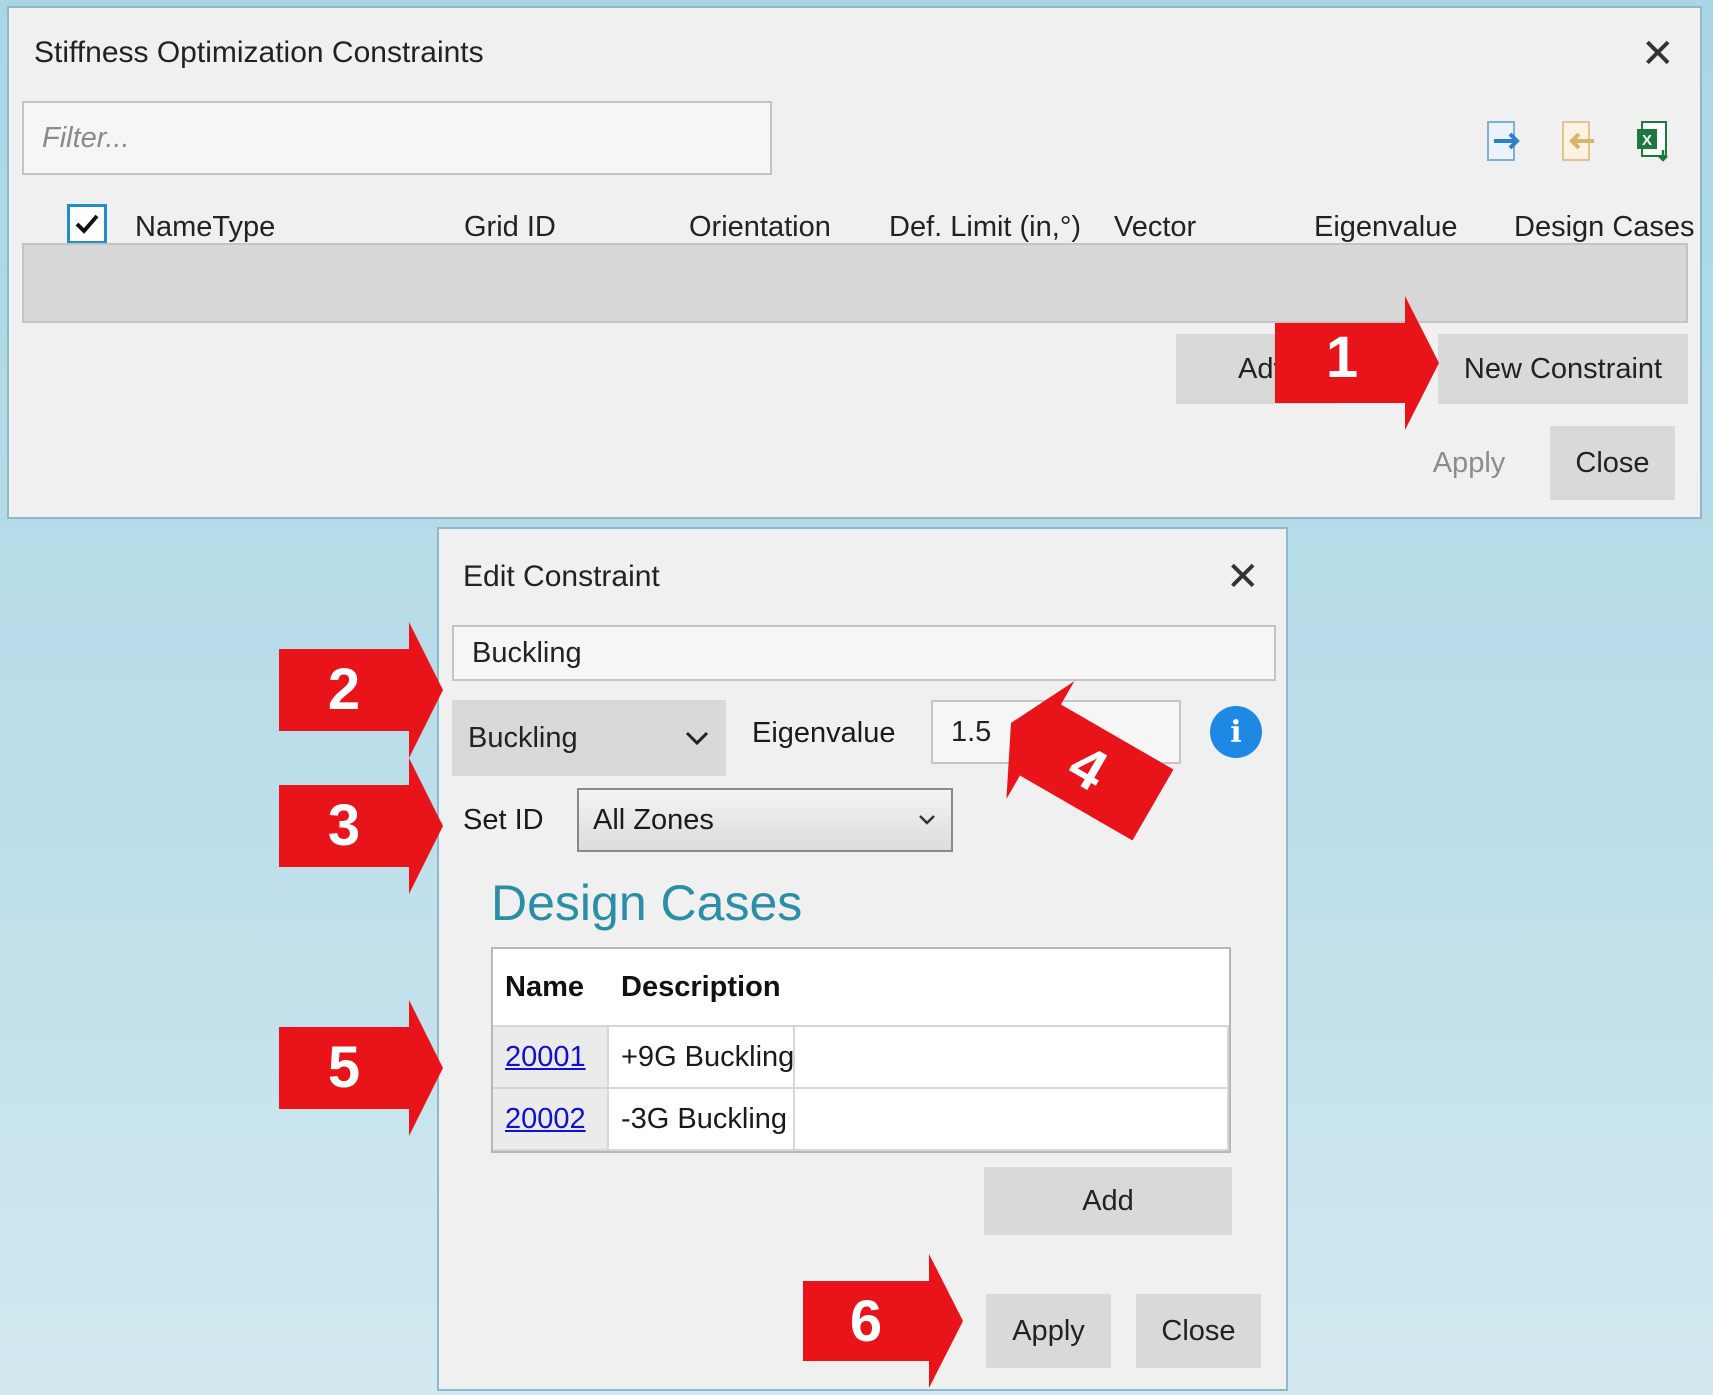 This screenshot has width=1713, height=1395. I want to click on constraint-type-dropdown: Buckling, so click(589, 738).